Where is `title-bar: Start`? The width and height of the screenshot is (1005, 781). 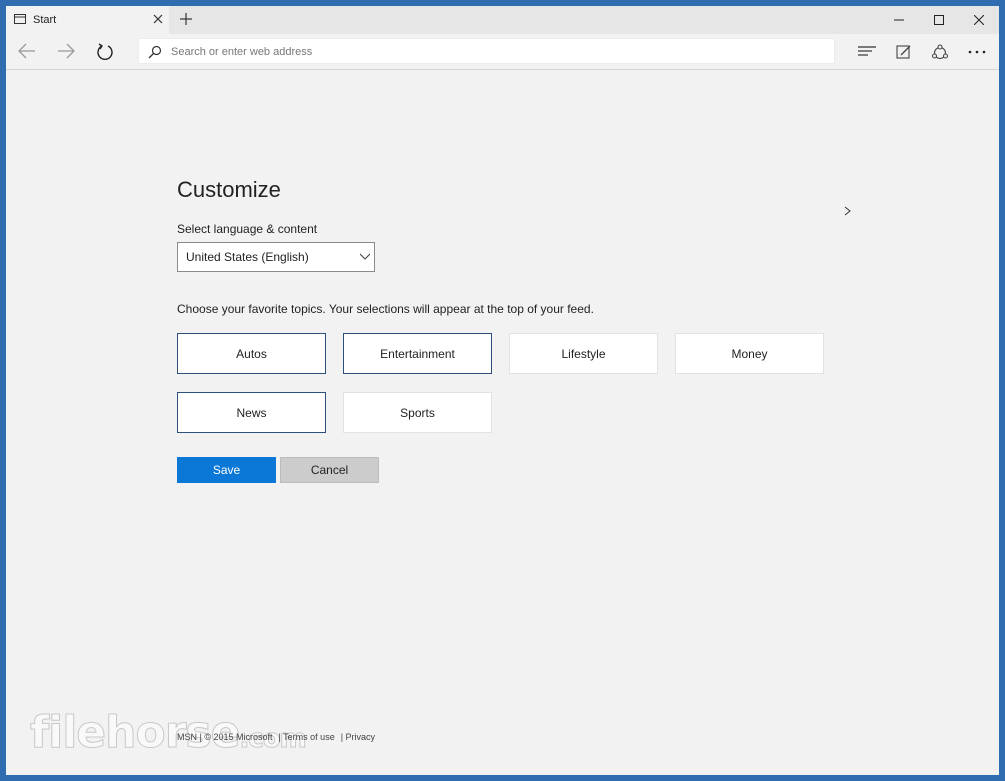
title-bar: Start is located at coordinates (502, 20).